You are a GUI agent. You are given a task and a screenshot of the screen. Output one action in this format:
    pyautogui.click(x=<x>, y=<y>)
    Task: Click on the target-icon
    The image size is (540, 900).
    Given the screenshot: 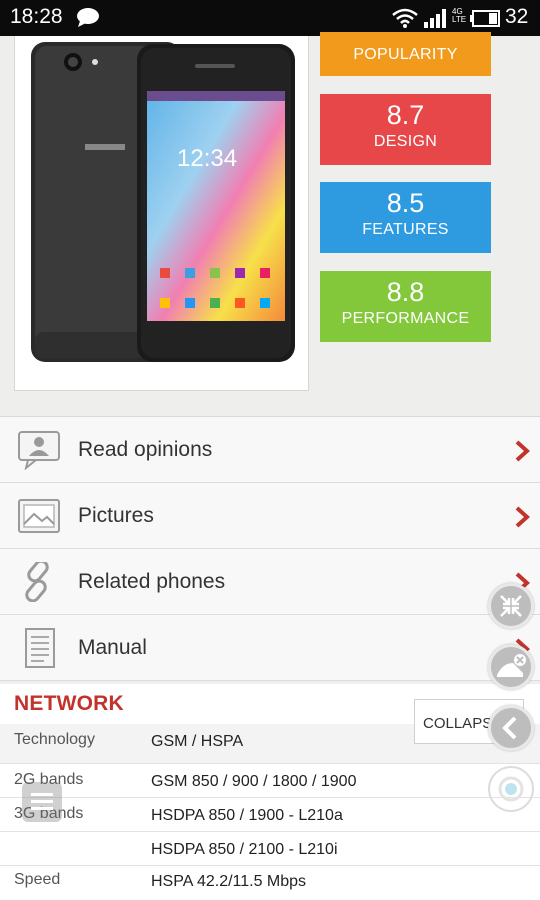 What is the action you would take?
    pyautogui.click(x=511, y=789)
    